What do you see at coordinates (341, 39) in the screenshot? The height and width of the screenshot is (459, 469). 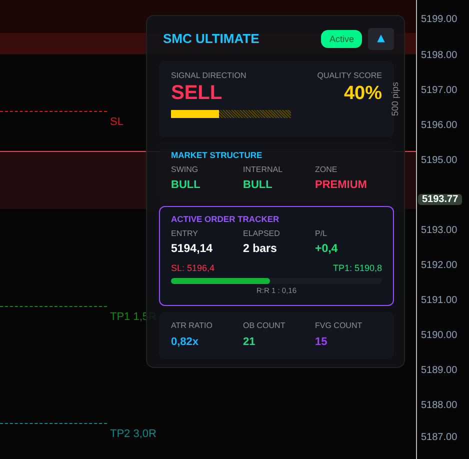 I see `status-badge: Active` at bounding box center [341, 39].